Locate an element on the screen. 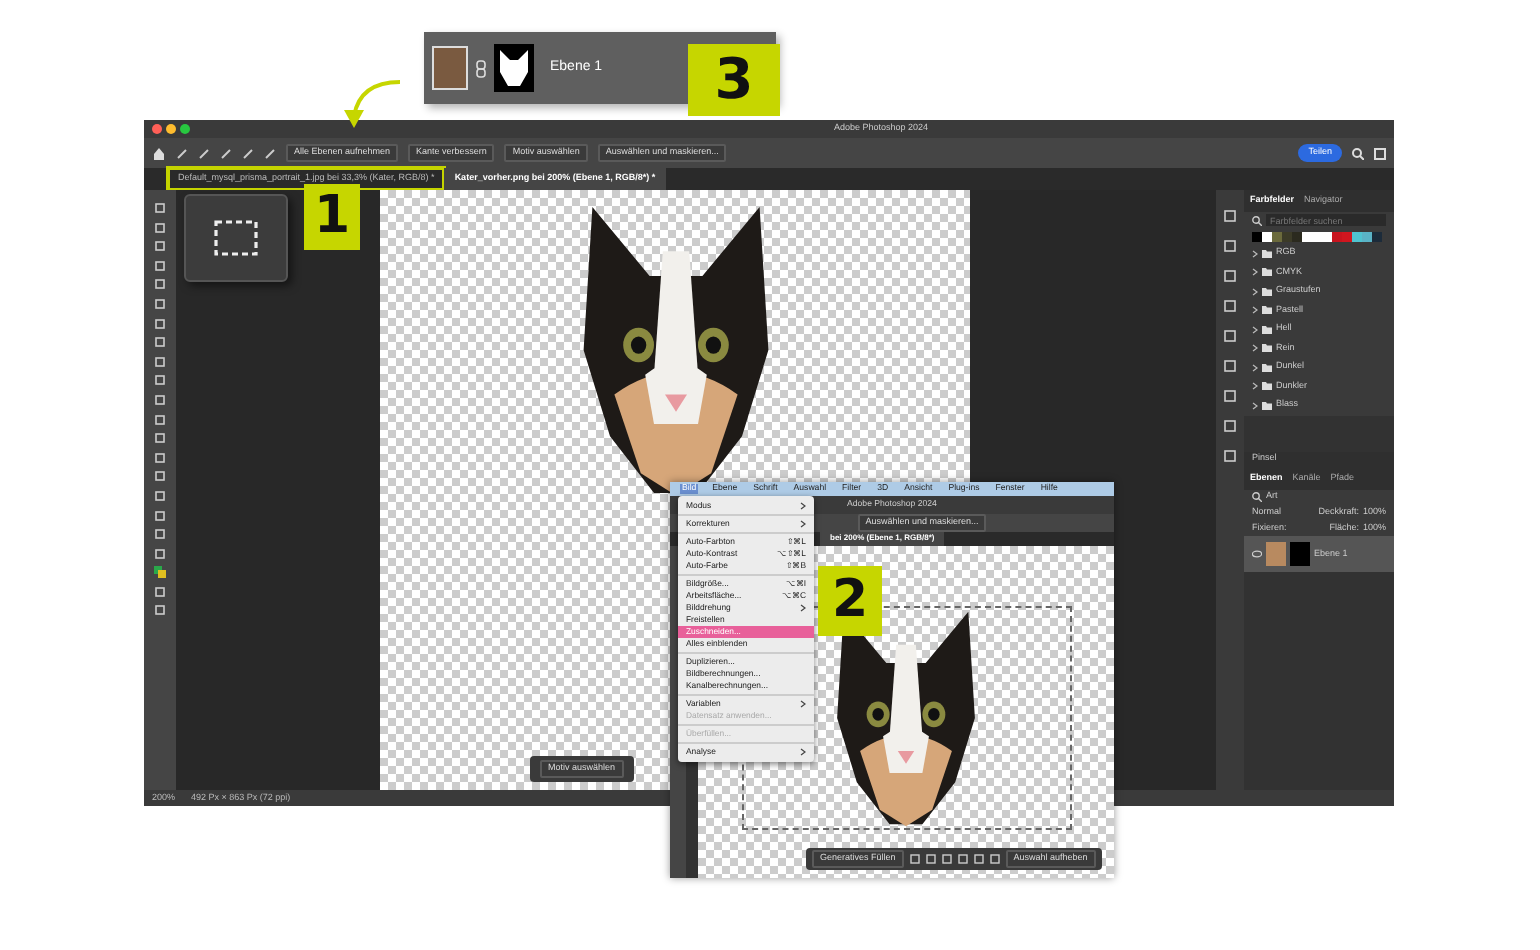  layout-icon is located at coordinates (1380, 153).